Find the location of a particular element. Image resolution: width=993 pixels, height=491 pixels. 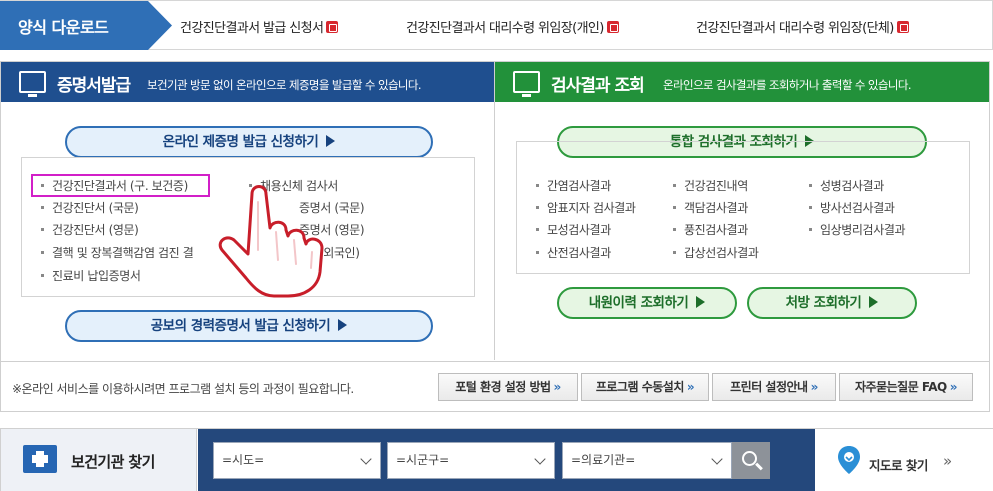

finder-label-block: 보건기관 찾기 is located at coordinates (99, 460).